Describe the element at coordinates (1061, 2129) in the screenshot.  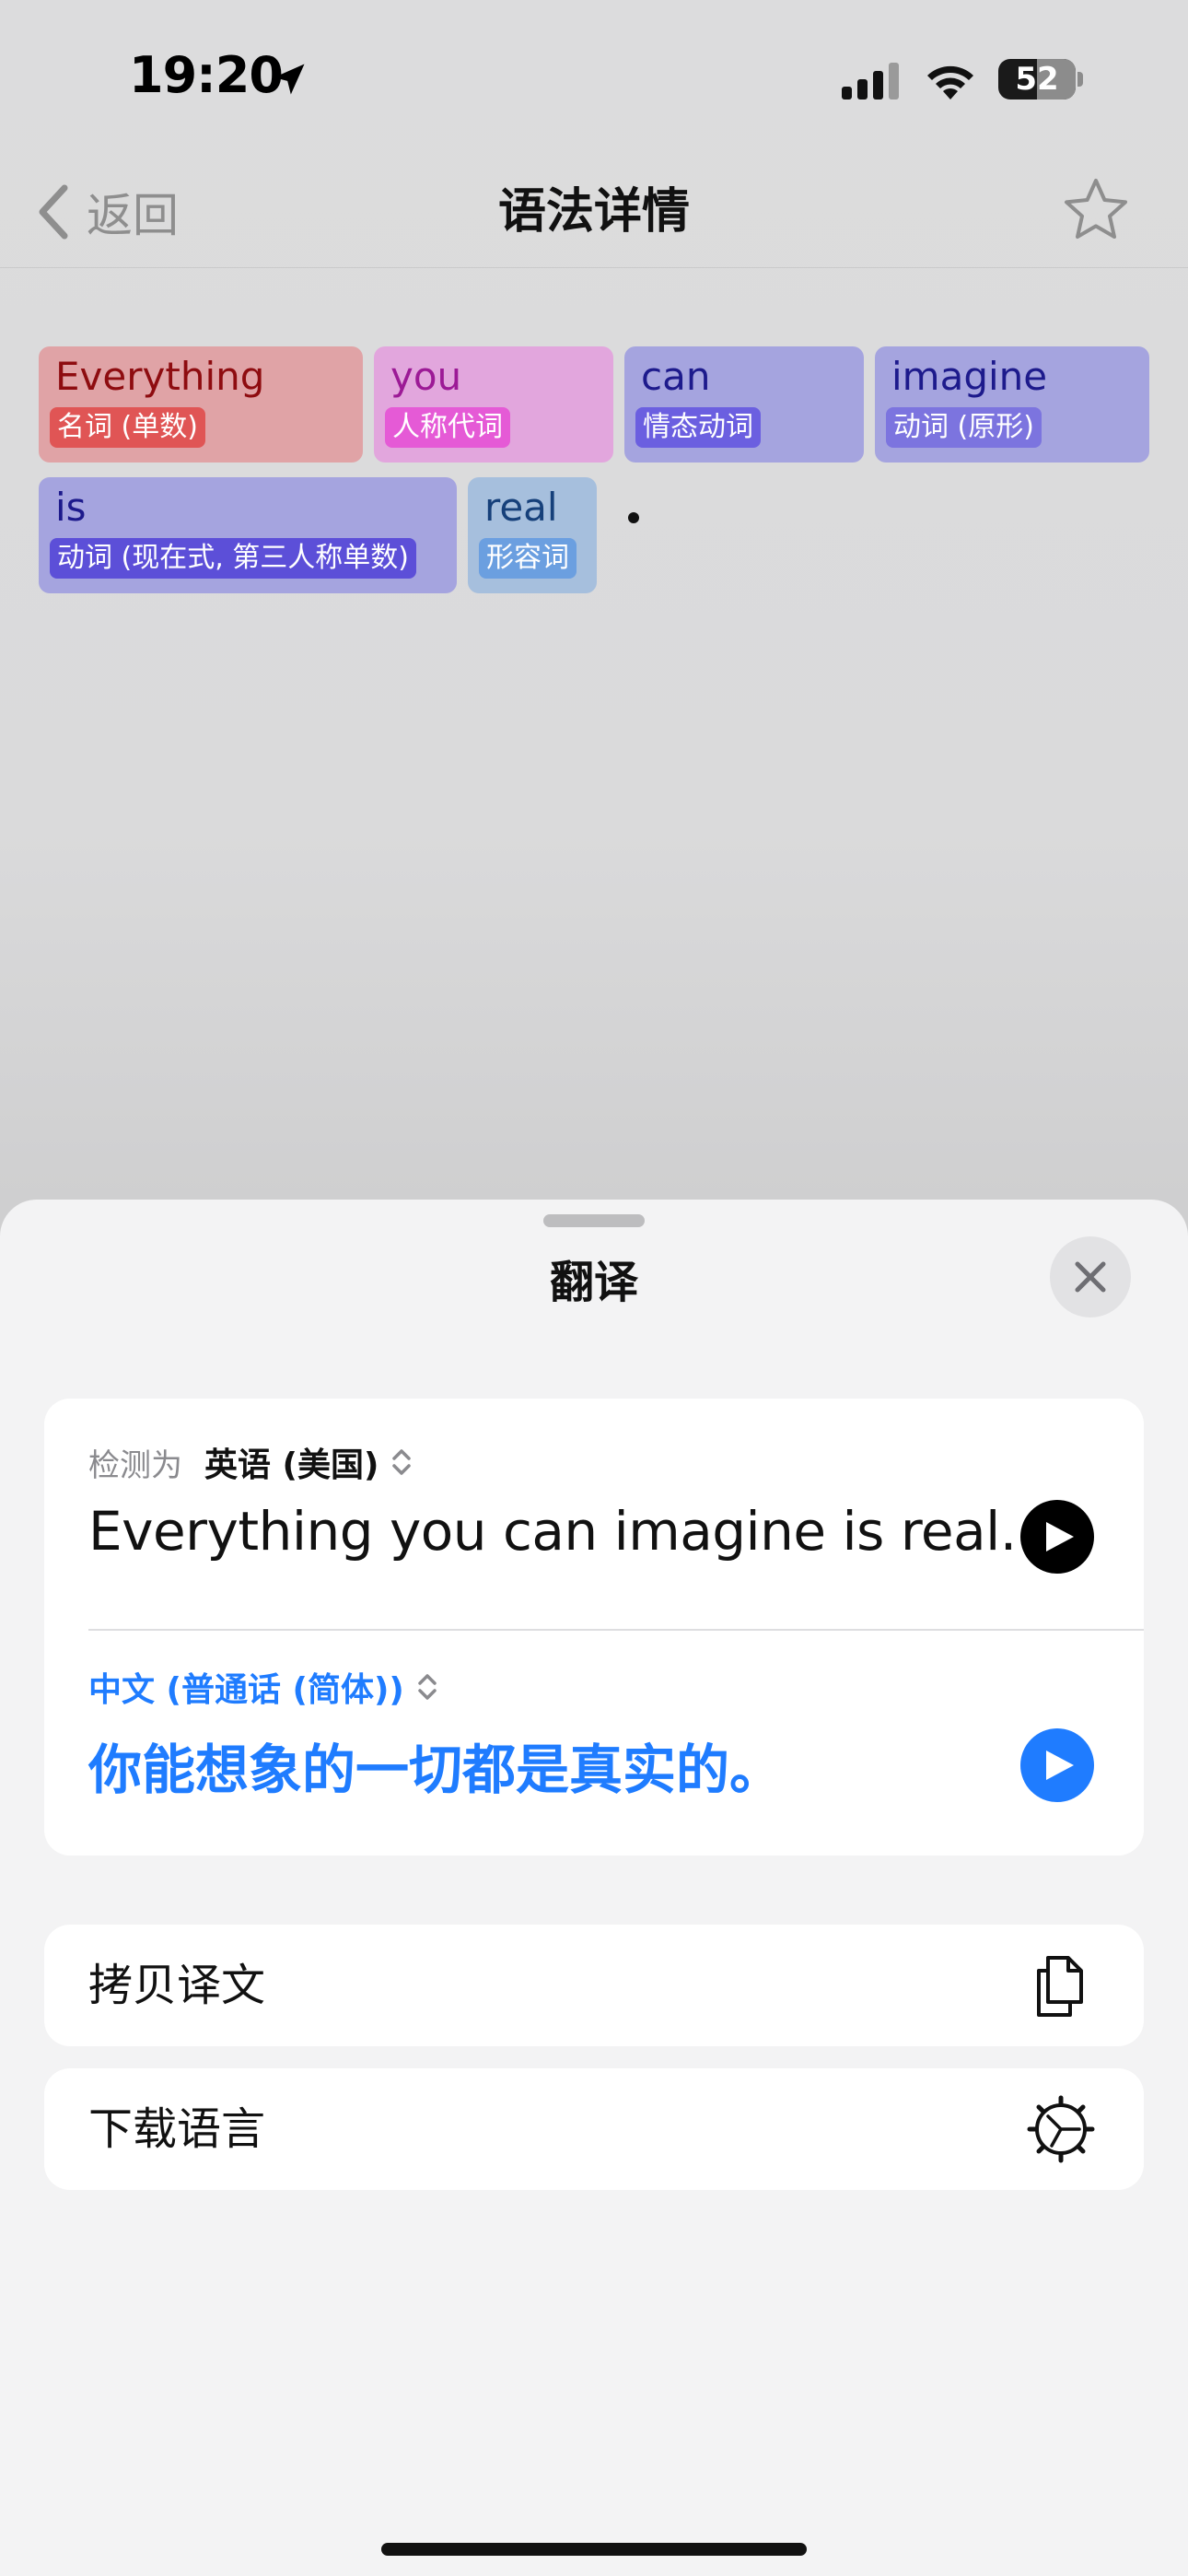
I see `download-language-gear-icon` at that location.